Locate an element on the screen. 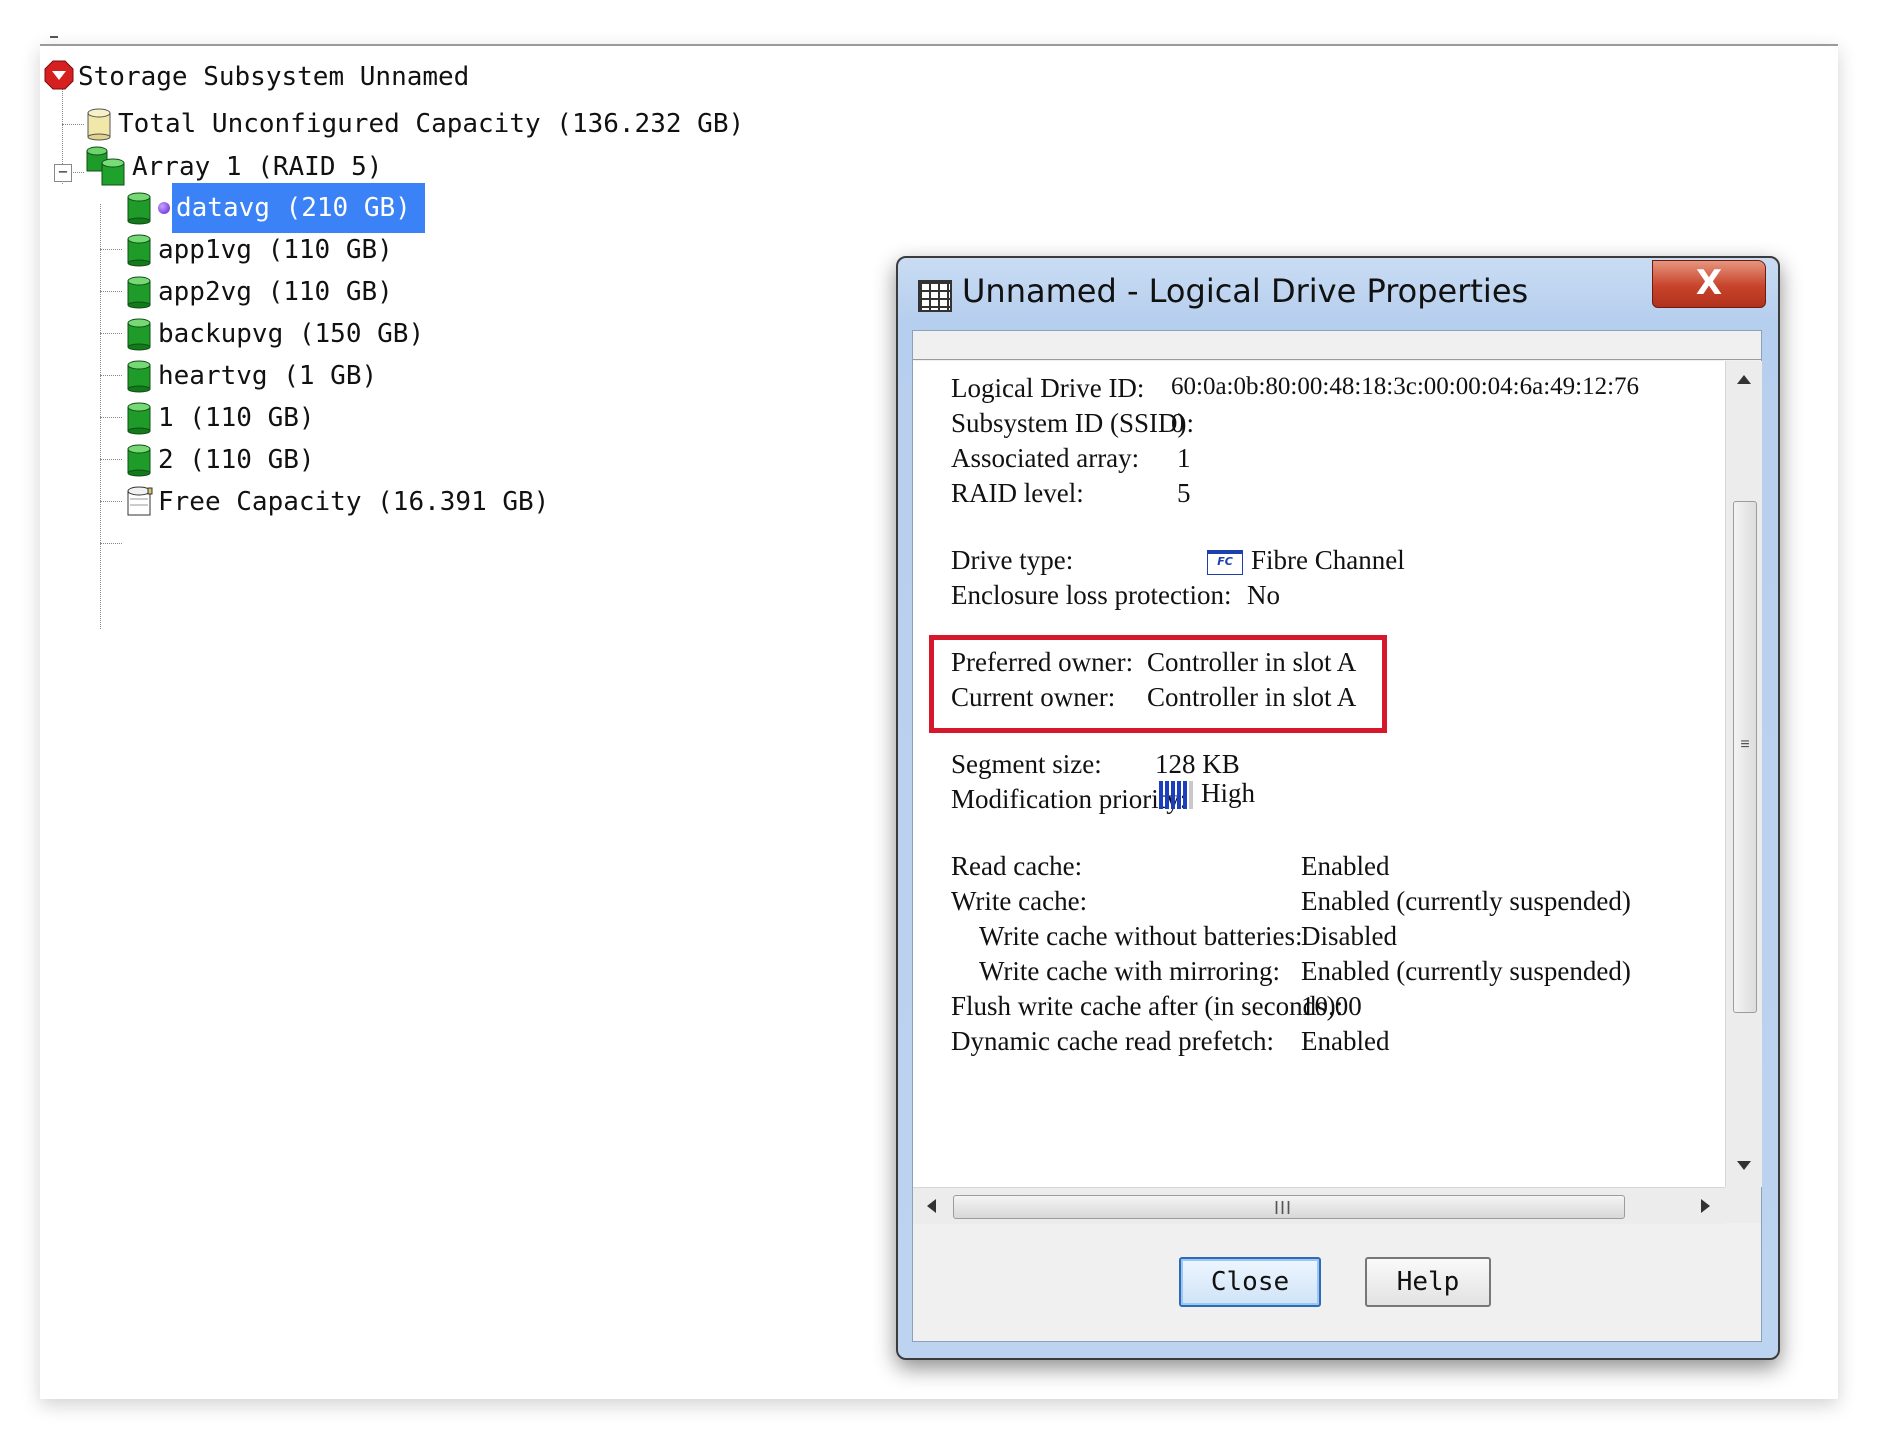 The width and height of the screenshot is (1878, 1438). tree-node-label: Total Unconfigured Capacity (136.232 GB) is located at coordinates (431, 124).